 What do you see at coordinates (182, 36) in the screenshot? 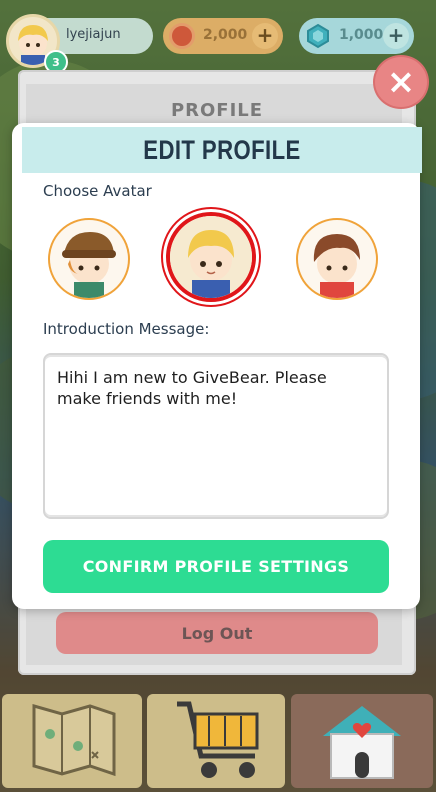
I see `coin-icon` at bounding box center [182, 36].